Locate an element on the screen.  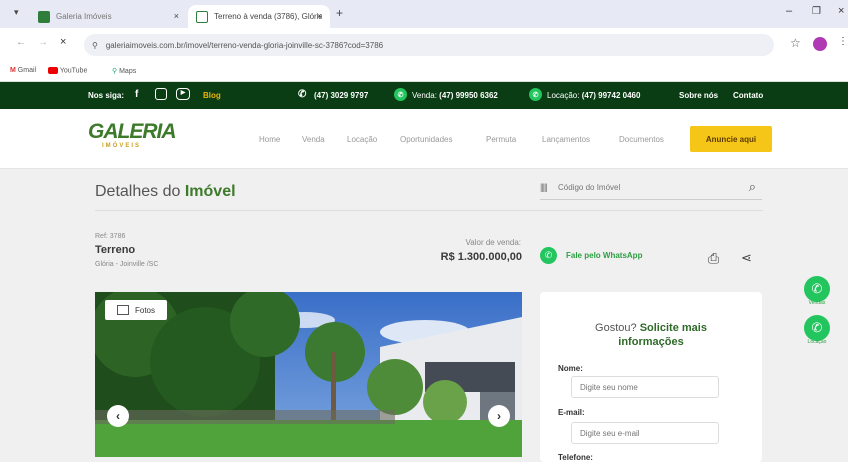
carousel-next-button: › is located at coordinates (499, 416).